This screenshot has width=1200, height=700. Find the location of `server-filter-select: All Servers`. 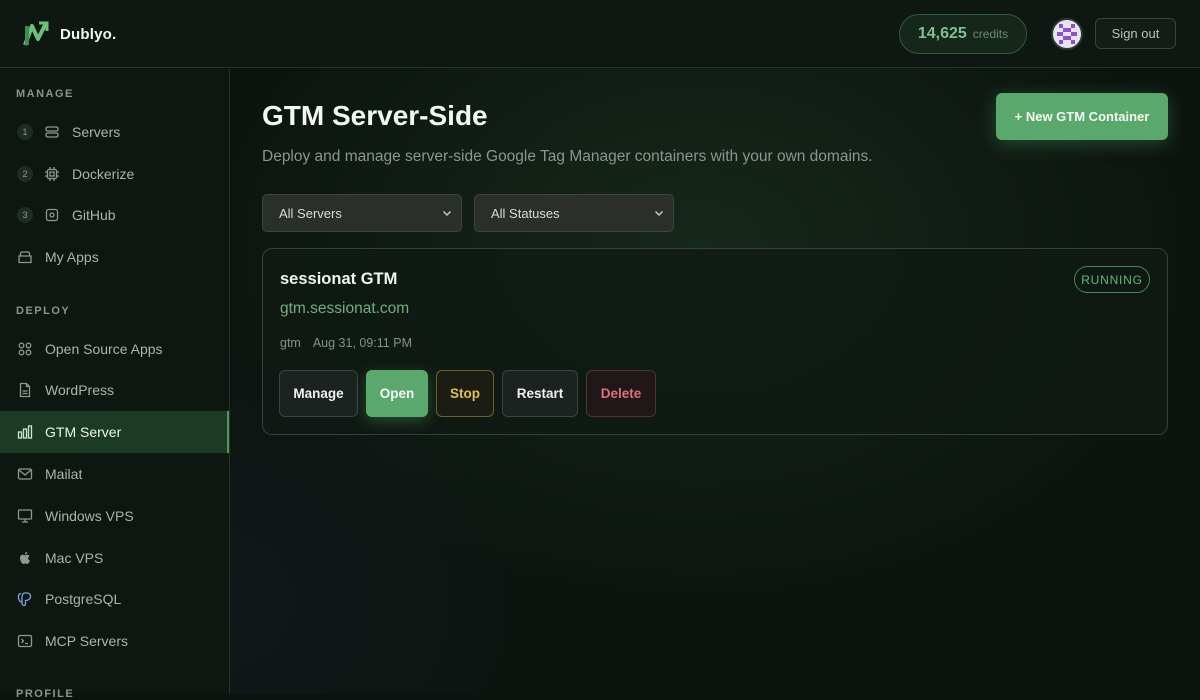

server-filter-select: All Servers is located at coordinates (362, 213).